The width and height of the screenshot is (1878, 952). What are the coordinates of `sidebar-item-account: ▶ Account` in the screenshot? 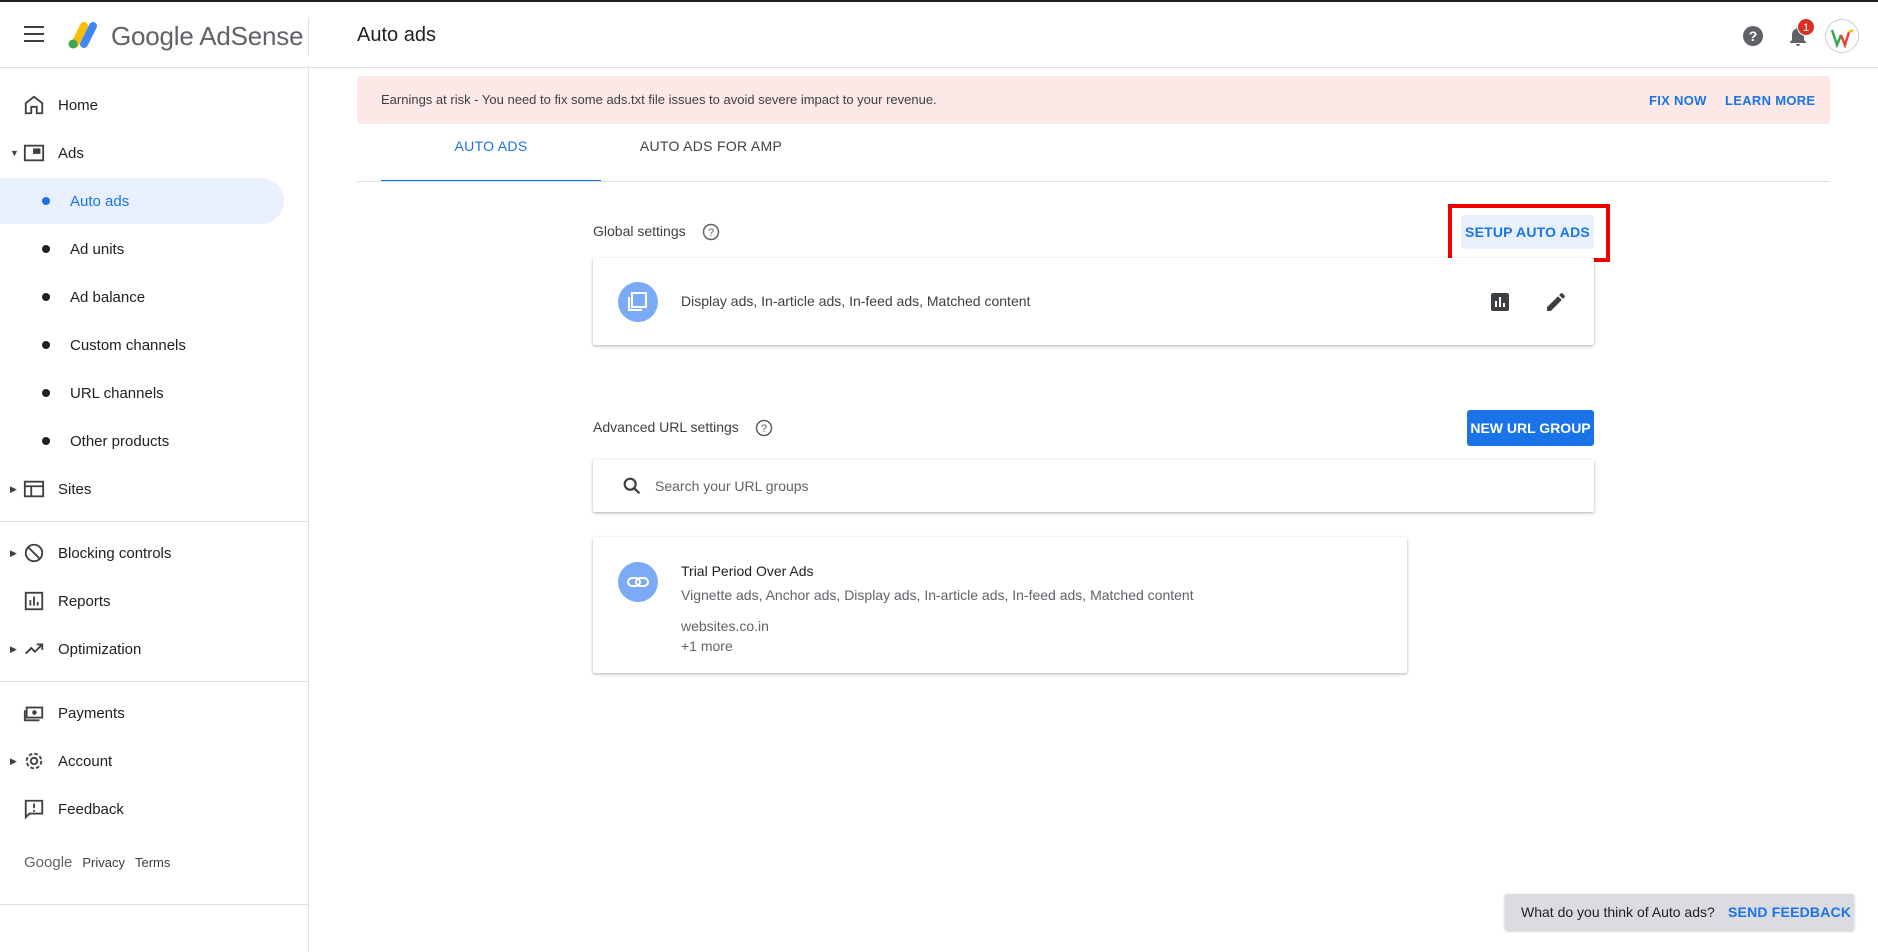 It's located at (142, 761).